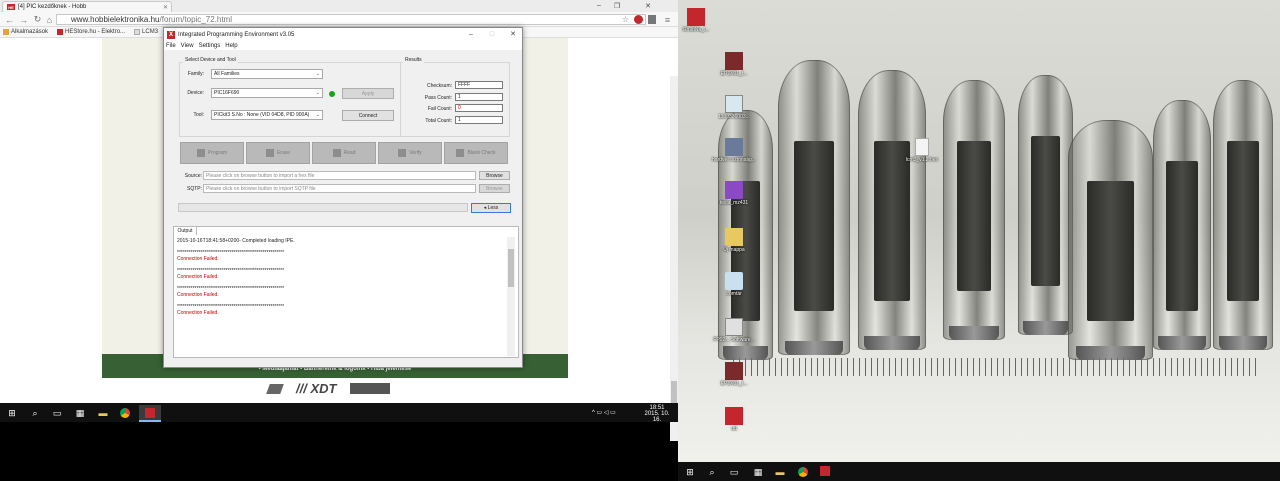 The width and height of the screenshot is (1280, 481). Describe the element at coordinates (604, 412) in the screenshot. I see `tray-icons: ^ ▭ ◁ ▭` at that location.